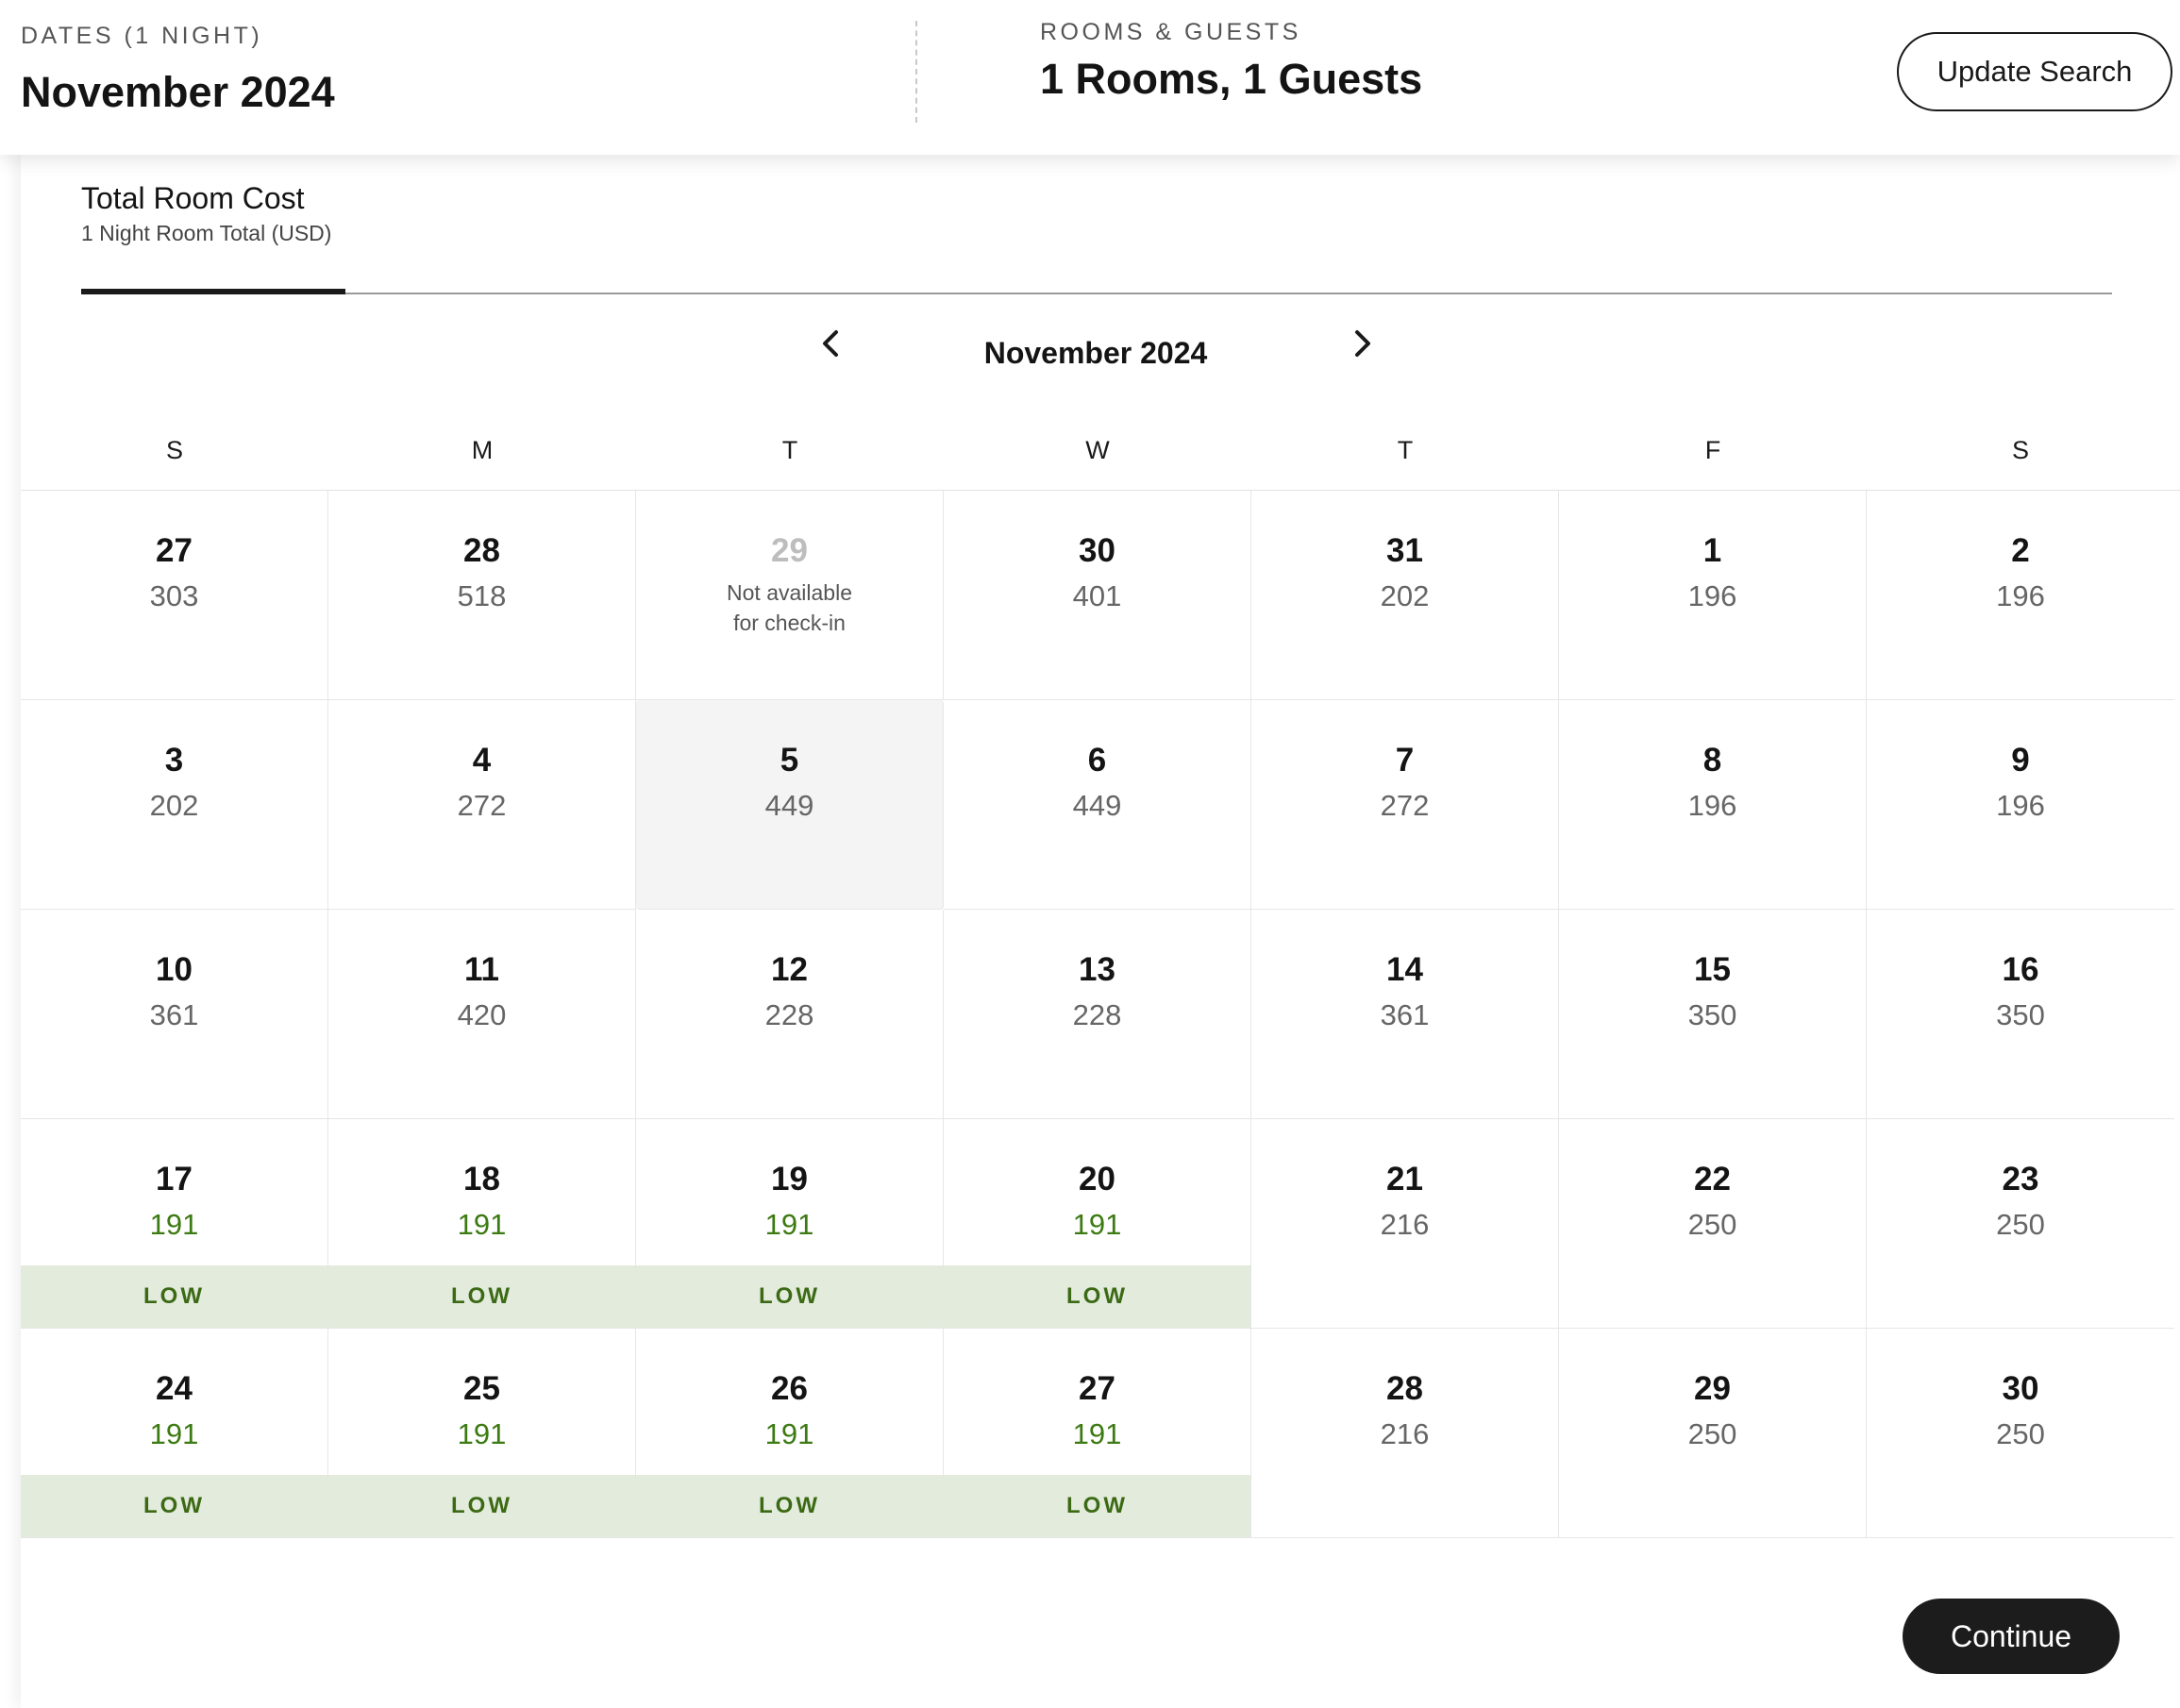  Describe the element at coordinates (1097, 1388) in the screenshot. I see `day-number: 27` at that location.